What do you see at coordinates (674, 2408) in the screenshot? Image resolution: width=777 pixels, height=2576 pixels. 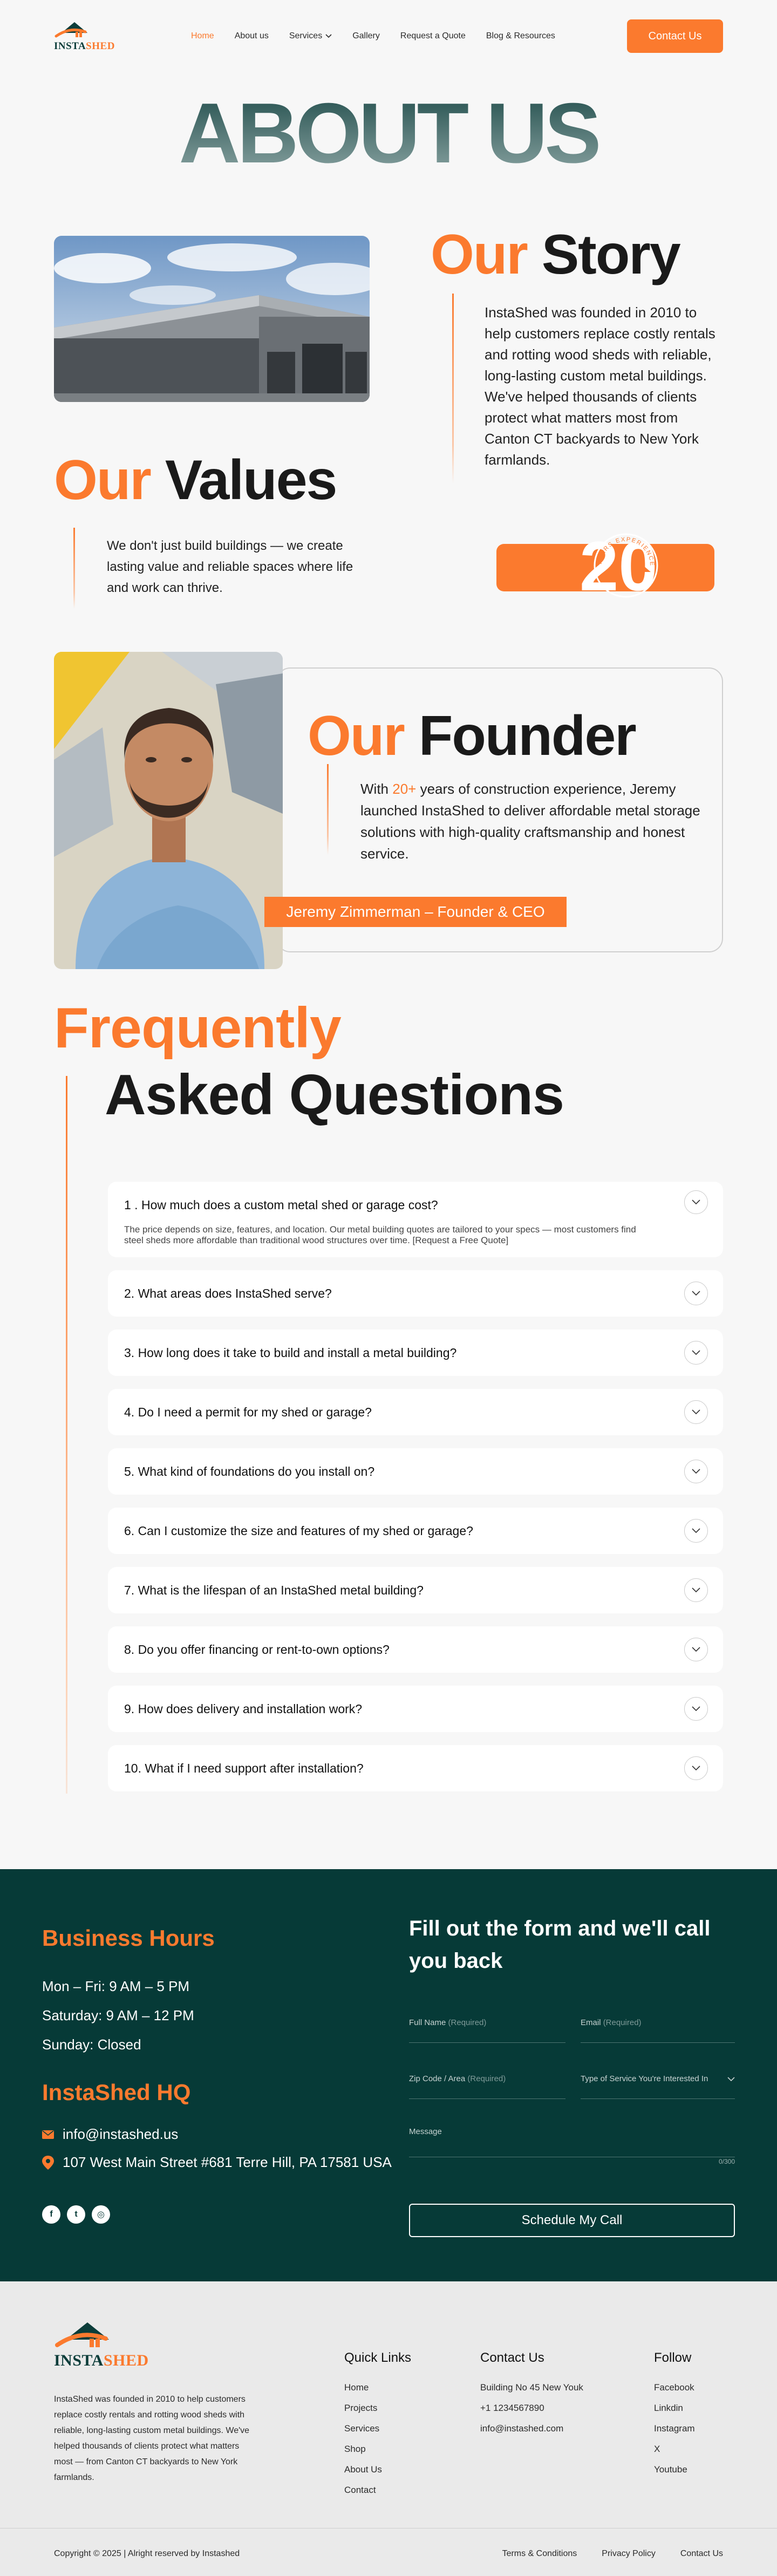 I see `footer-link-linkedin: Linkdin` at bounding box center [674, 2408].